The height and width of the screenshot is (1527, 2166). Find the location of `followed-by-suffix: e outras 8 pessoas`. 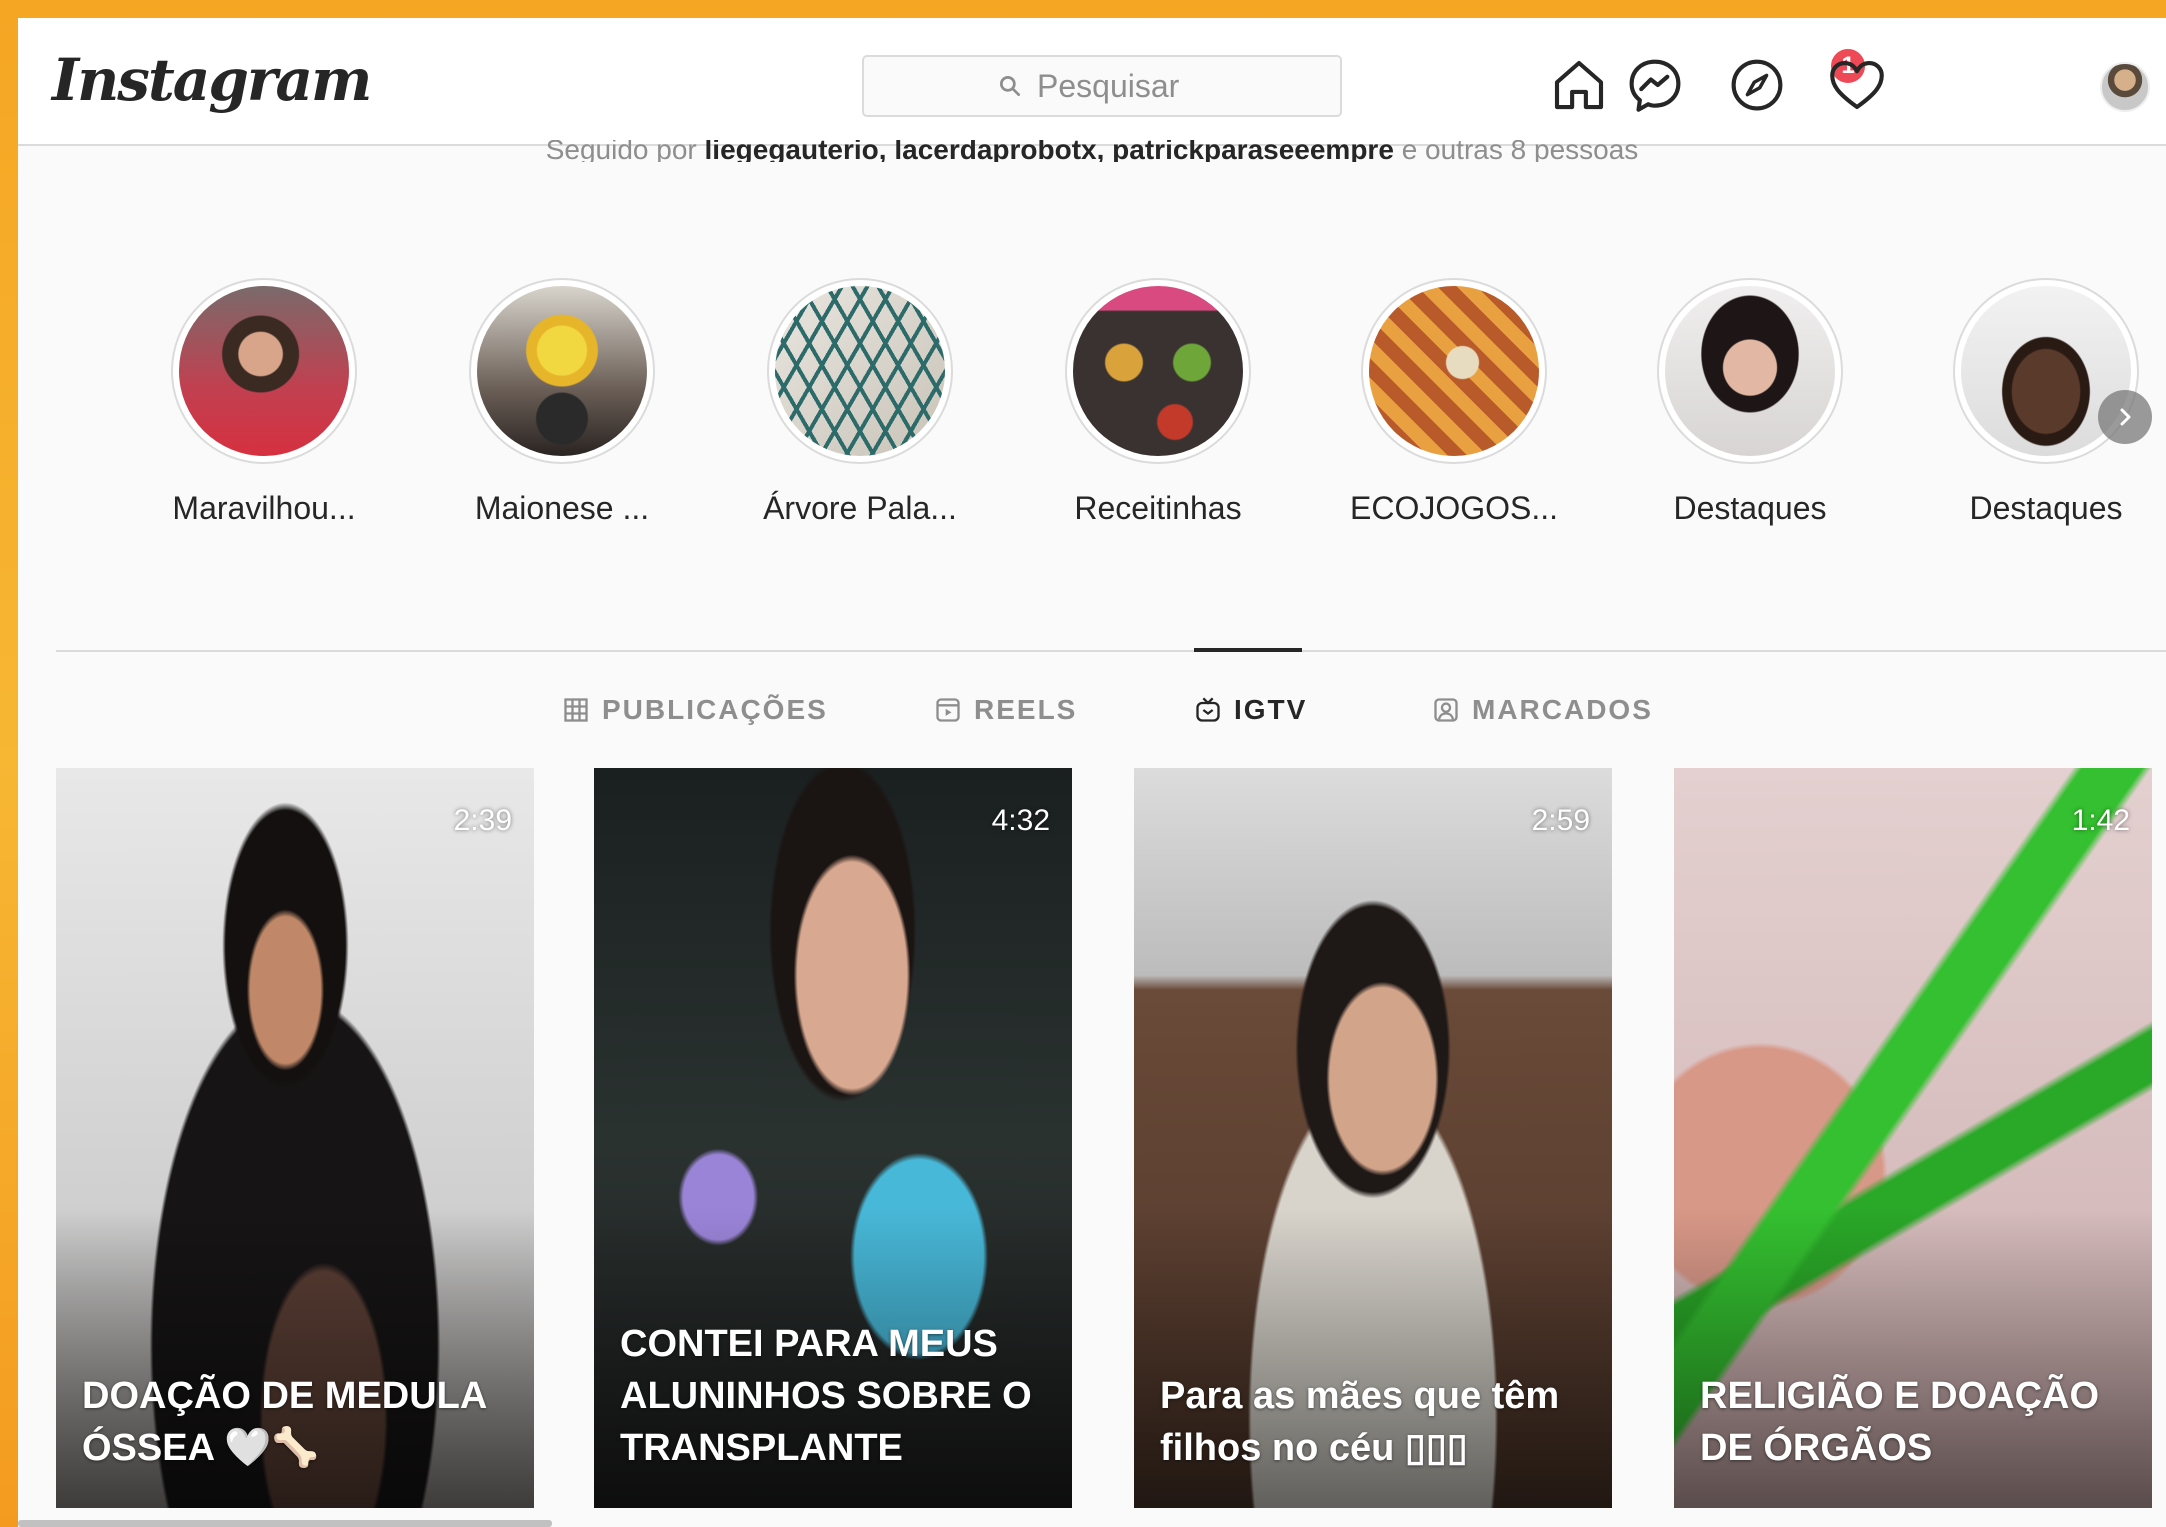

followed-by-suffix: e outras 8 pessoas is located at coordinates (1520, 151).